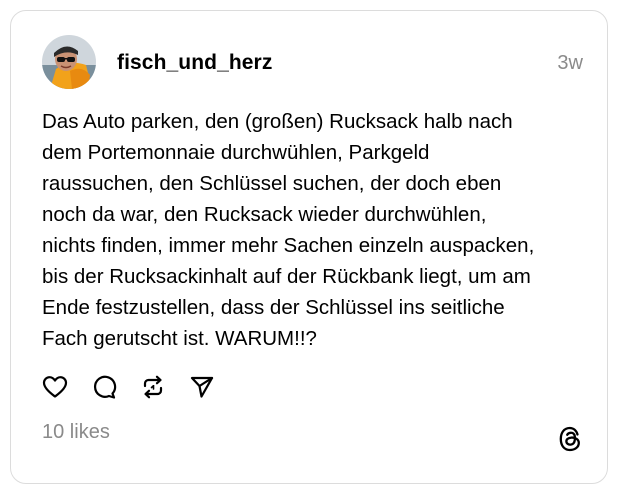  I want to click on repost-button, so click(153, 387).